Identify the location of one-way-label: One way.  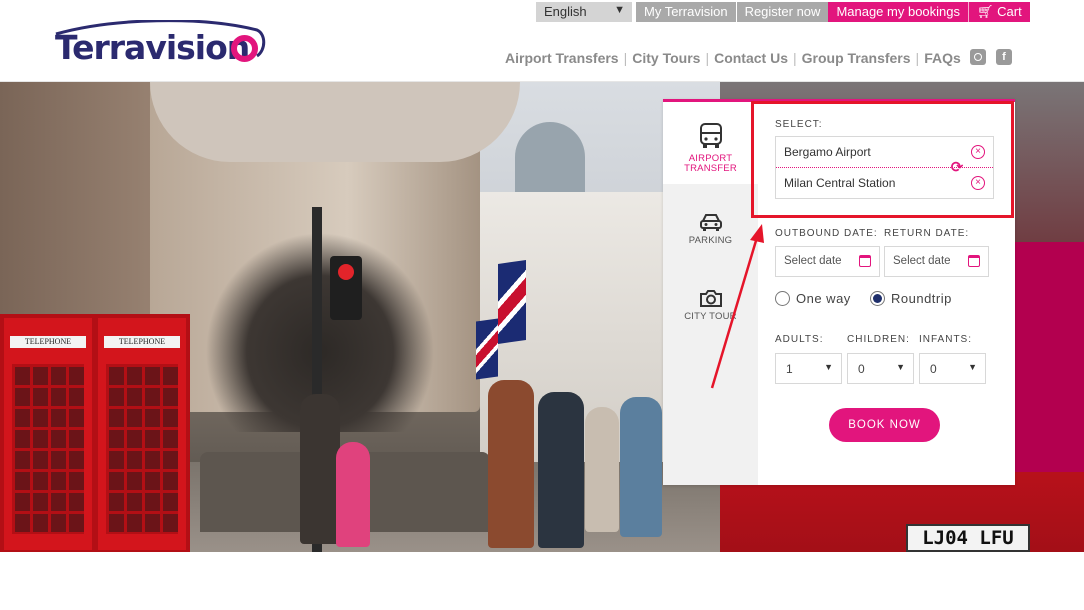
(823, 298).